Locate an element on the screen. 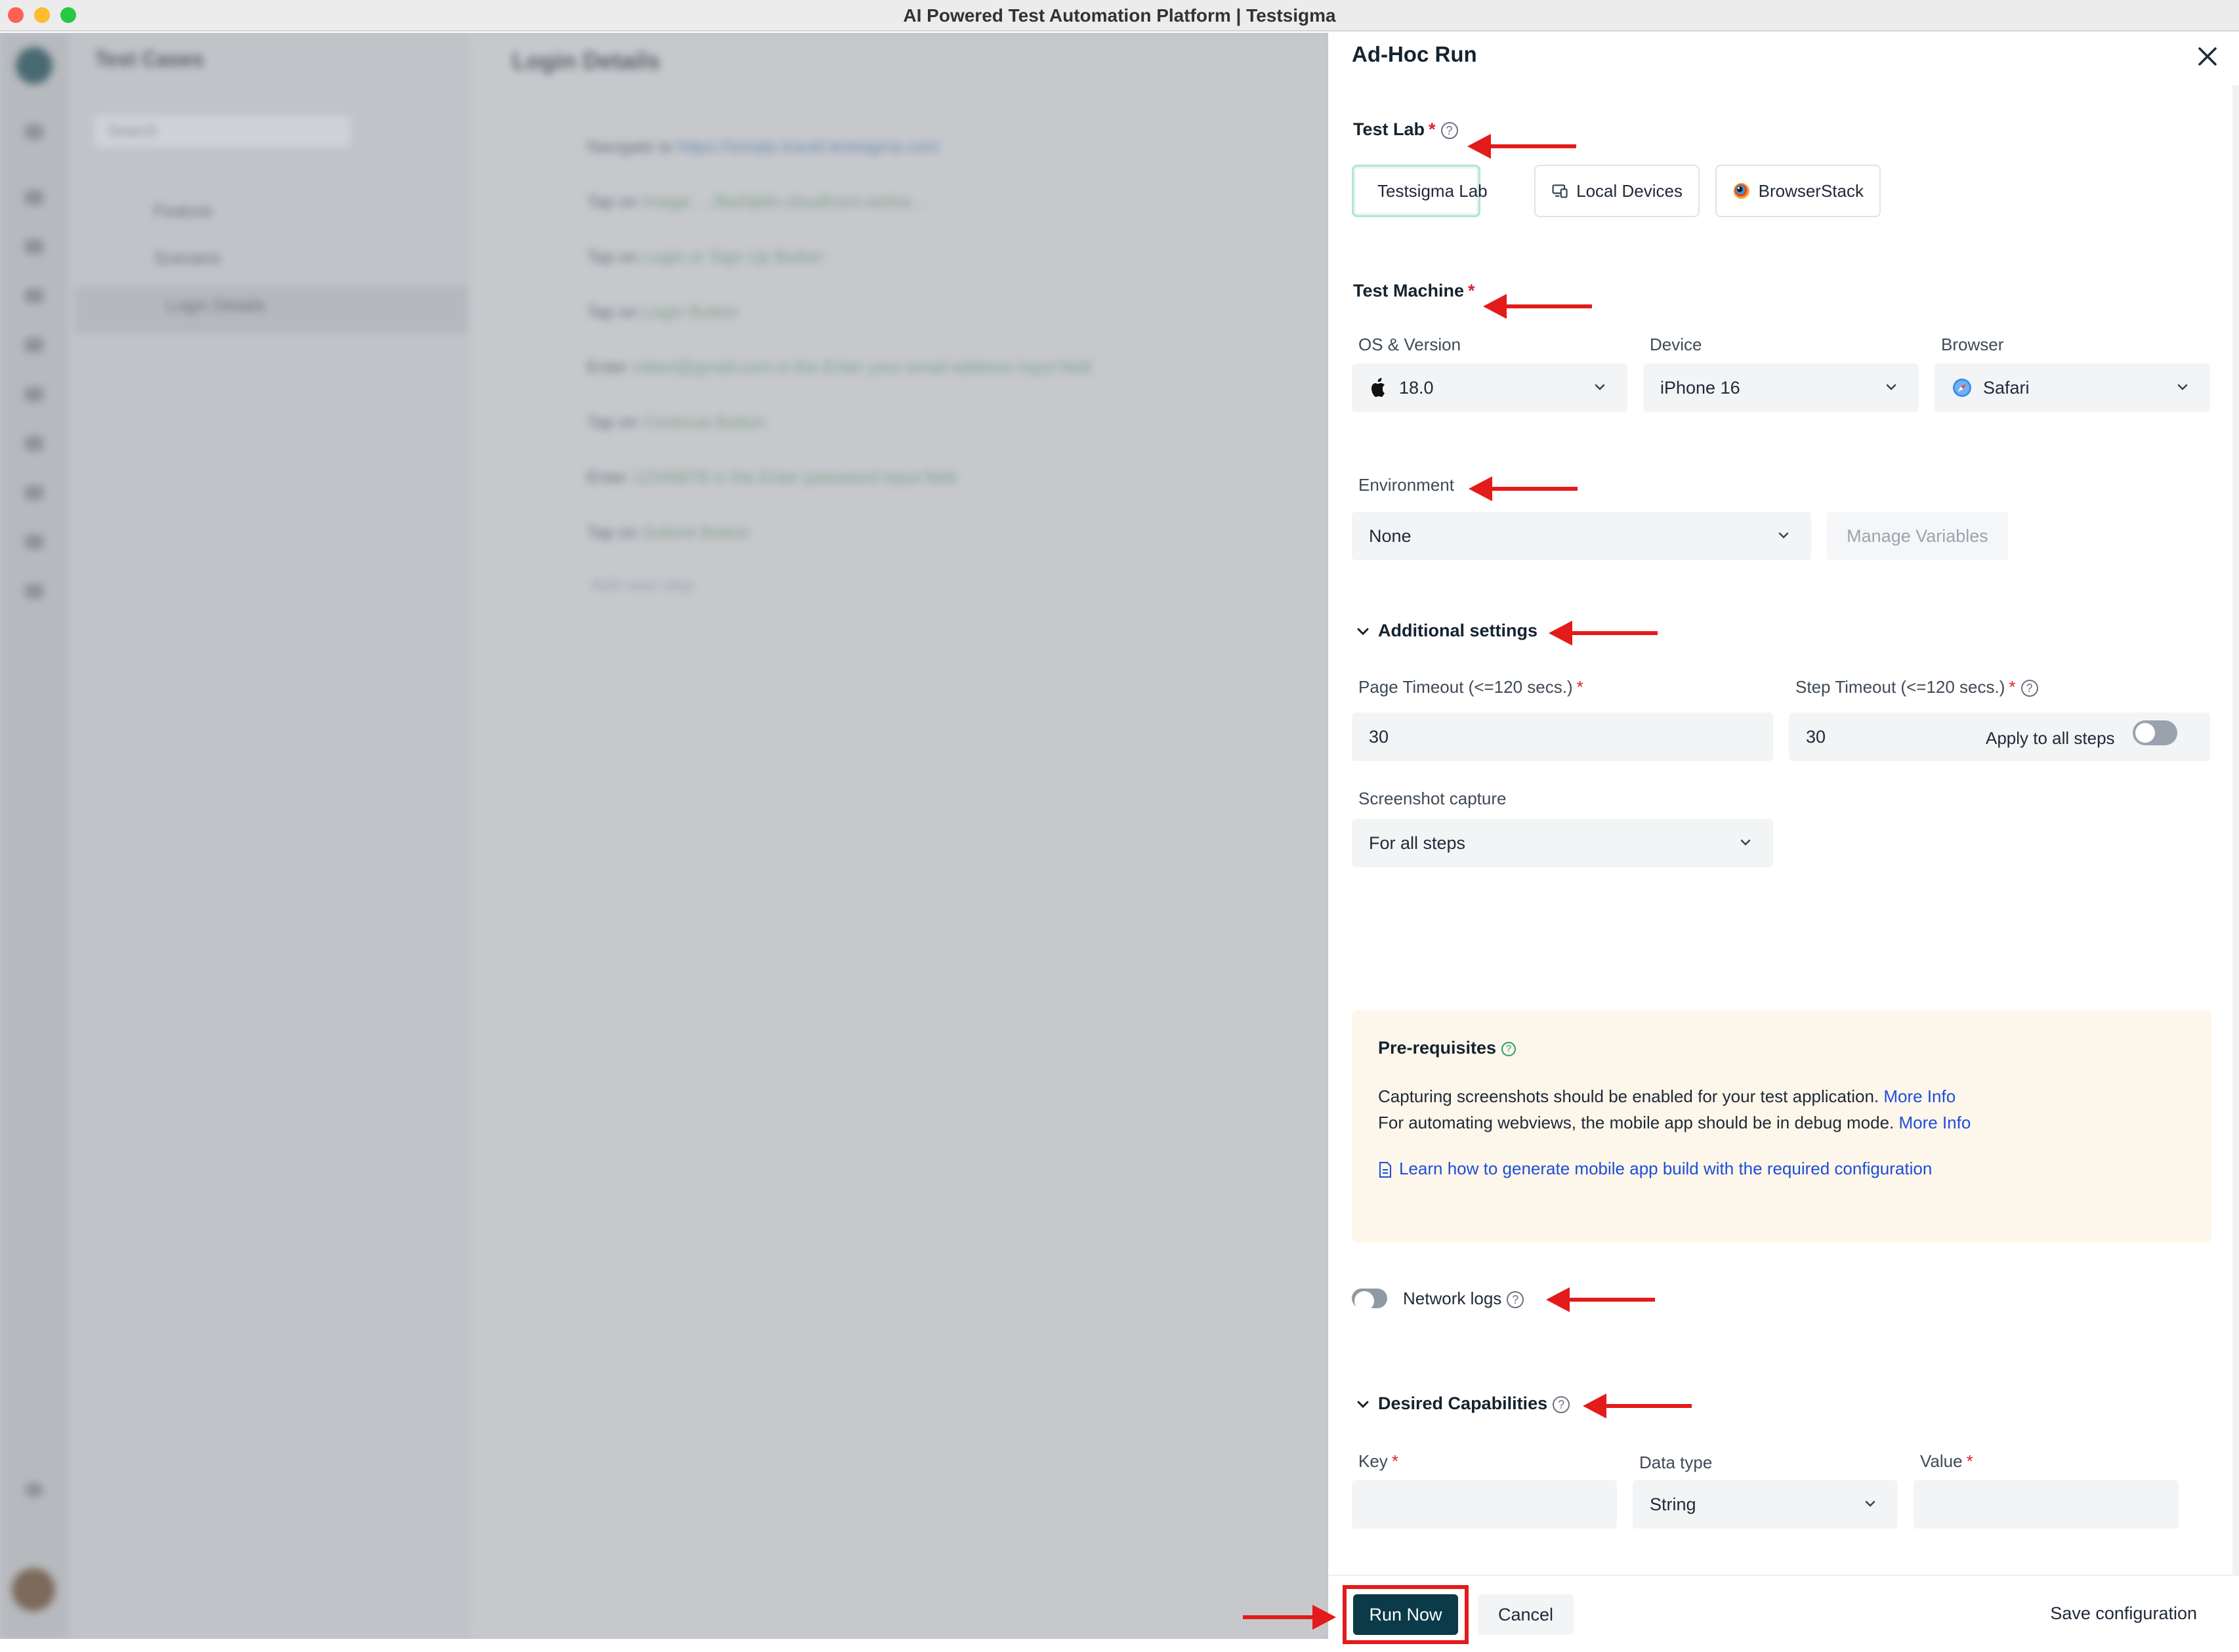 This screenshot has height=1652, width=2239. device-label: Device is located at coordinates (1676, 345).